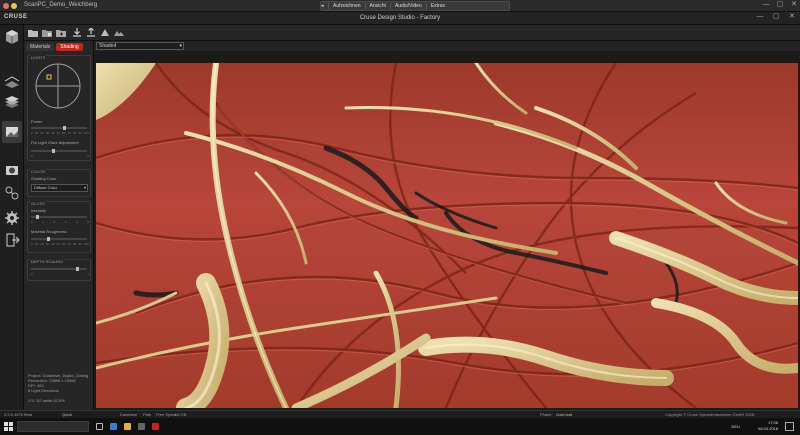 The image size is (800, 435). Describe the element at coordinates (60, 222) in the screenshot. I see `intensity-ticks: 012345` at that location.